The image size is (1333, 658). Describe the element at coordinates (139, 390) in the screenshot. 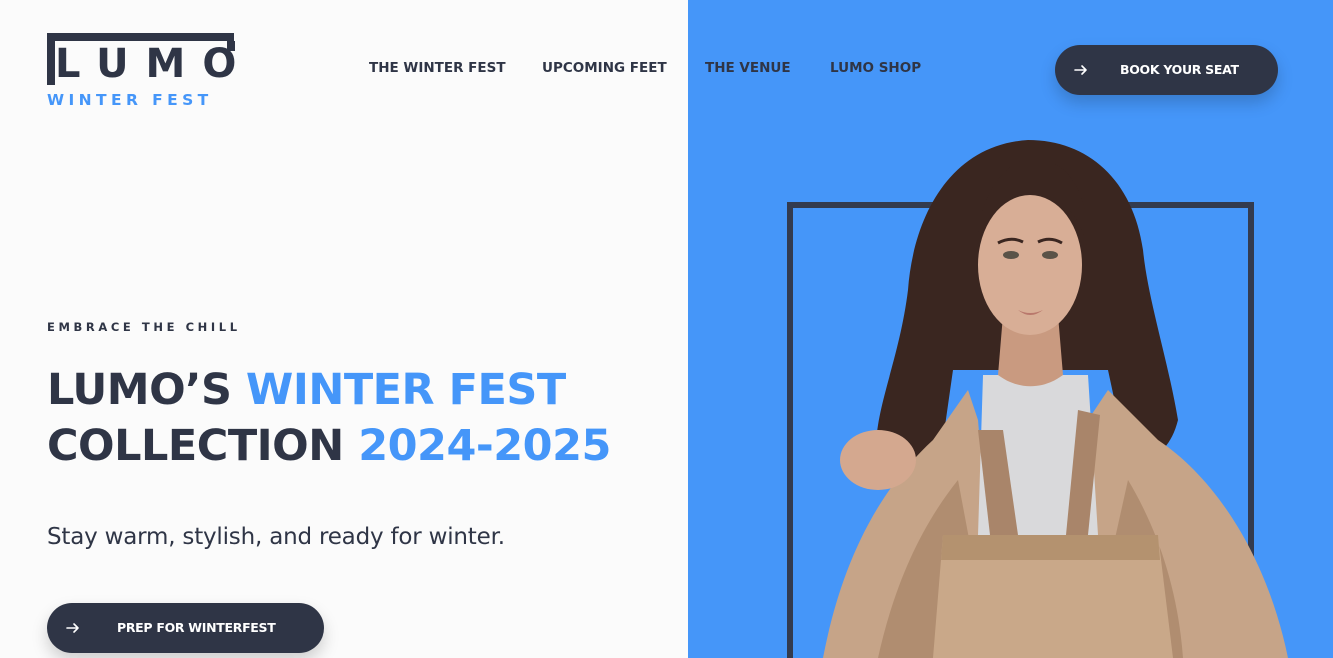

I see `headline-line1-dark: LUMO’S` at that location.